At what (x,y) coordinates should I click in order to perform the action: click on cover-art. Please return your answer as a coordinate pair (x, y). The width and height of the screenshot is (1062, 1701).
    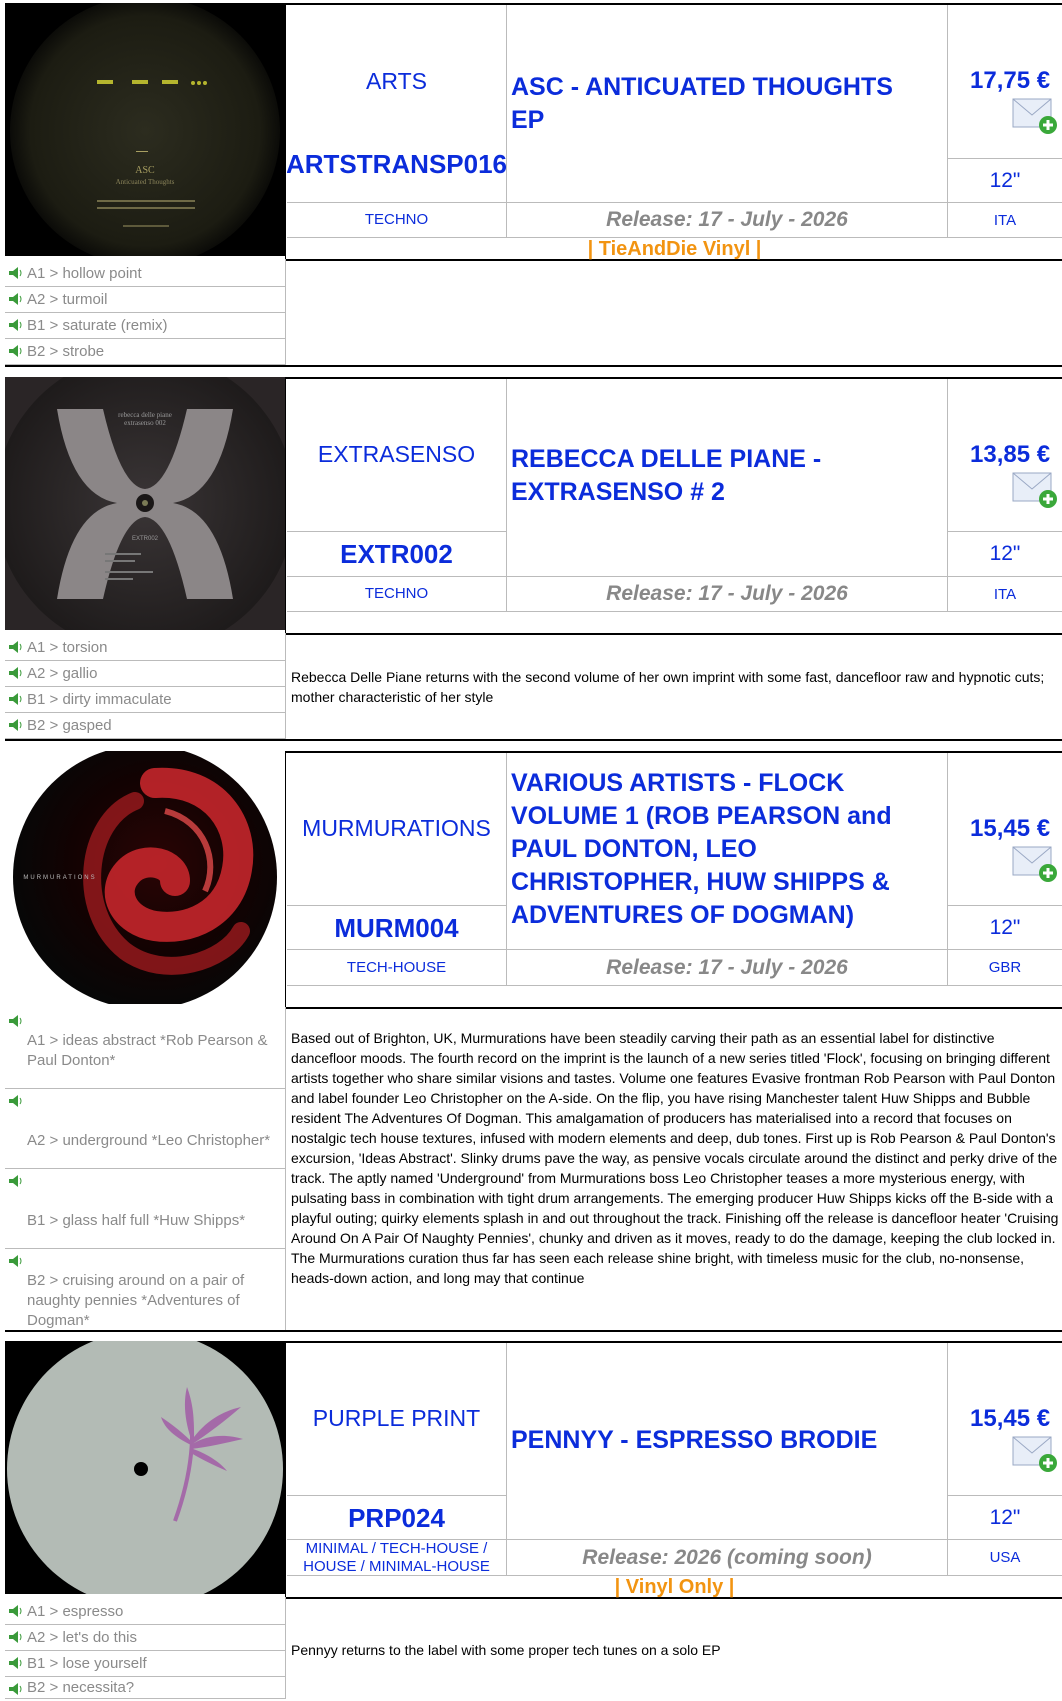
    Looking at the image, I should click on (145, 1467).